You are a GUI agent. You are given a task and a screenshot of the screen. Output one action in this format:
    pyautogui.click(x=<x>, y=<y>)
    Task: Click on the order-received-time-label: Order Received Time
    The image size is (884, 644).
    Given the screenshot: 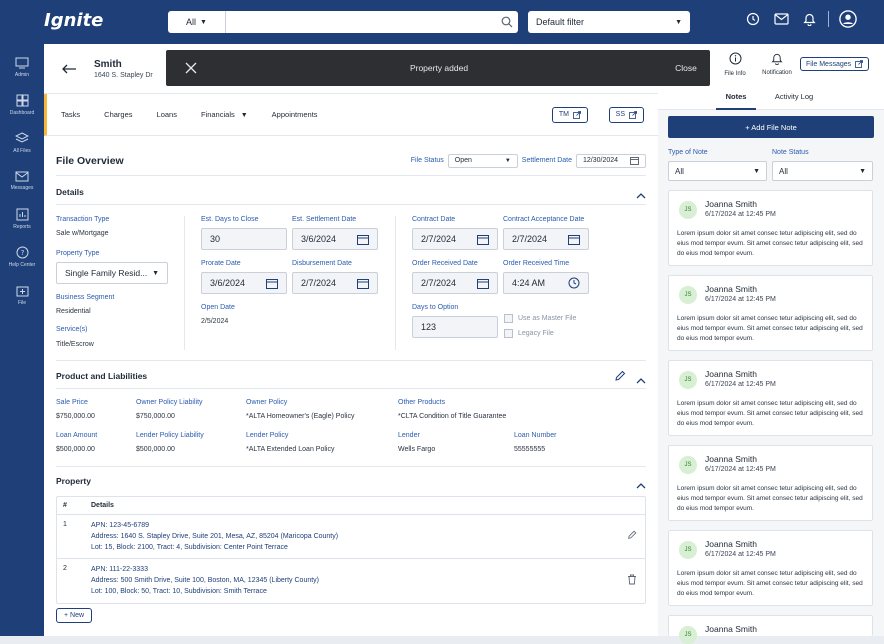 What is the action you would take?
    pyautogui.click(x=536, y=263)
    